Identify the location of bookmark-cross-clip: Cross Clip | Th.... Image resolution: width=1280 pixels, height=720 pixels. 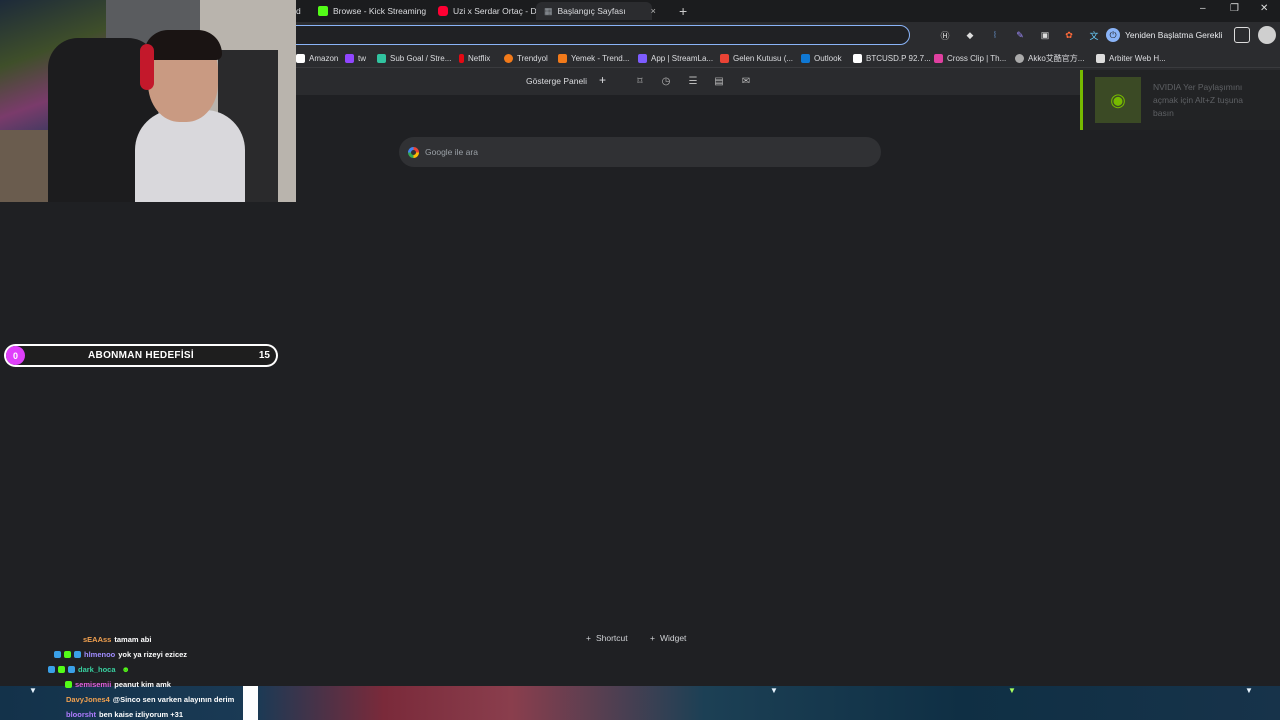
(970, 58).